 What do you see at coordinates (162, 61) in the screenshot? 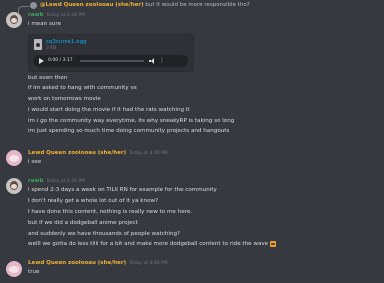
I see `more-options-icon: ⋮` at bounding box center [162, 61].